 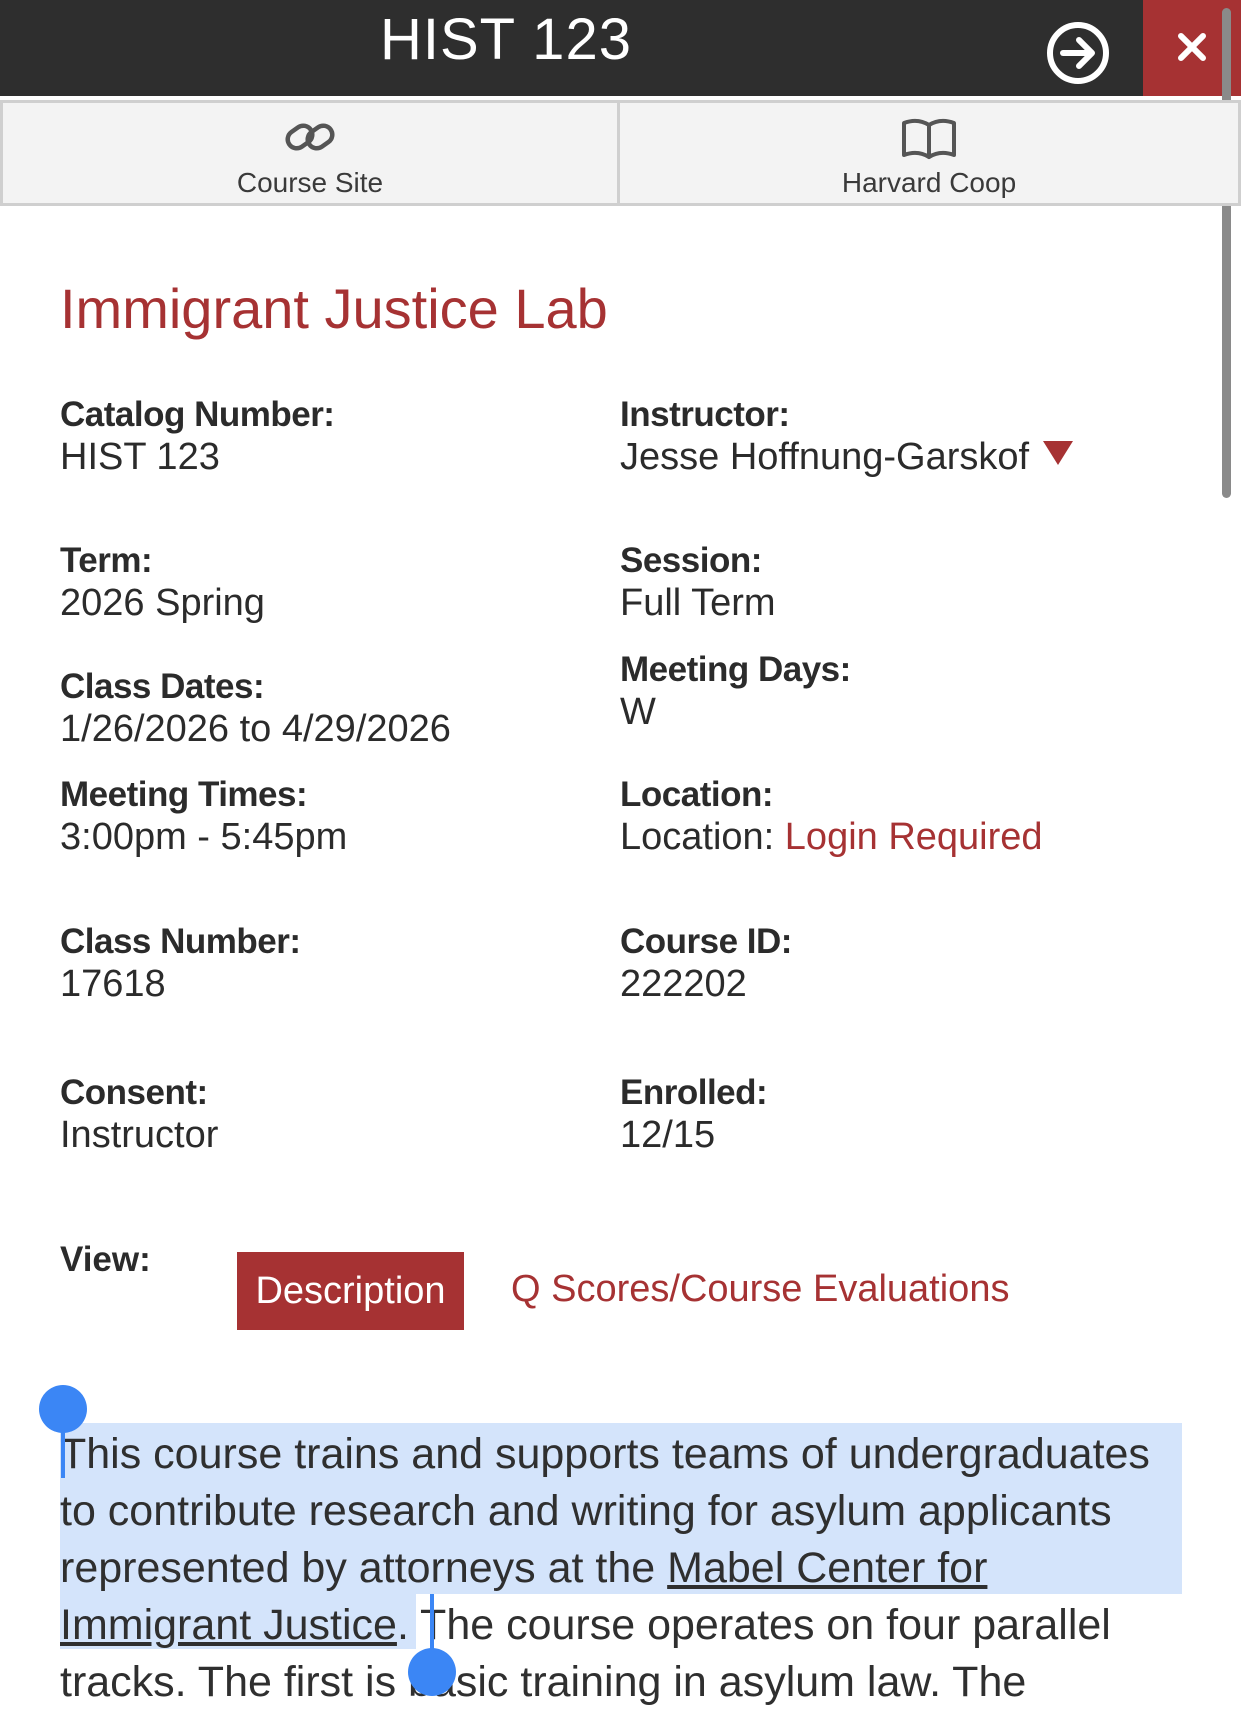 What do you see at coordinates (668, 1135) in the screenshot?
I see `field-value: 12/15` at bounding box center [668, 1135].